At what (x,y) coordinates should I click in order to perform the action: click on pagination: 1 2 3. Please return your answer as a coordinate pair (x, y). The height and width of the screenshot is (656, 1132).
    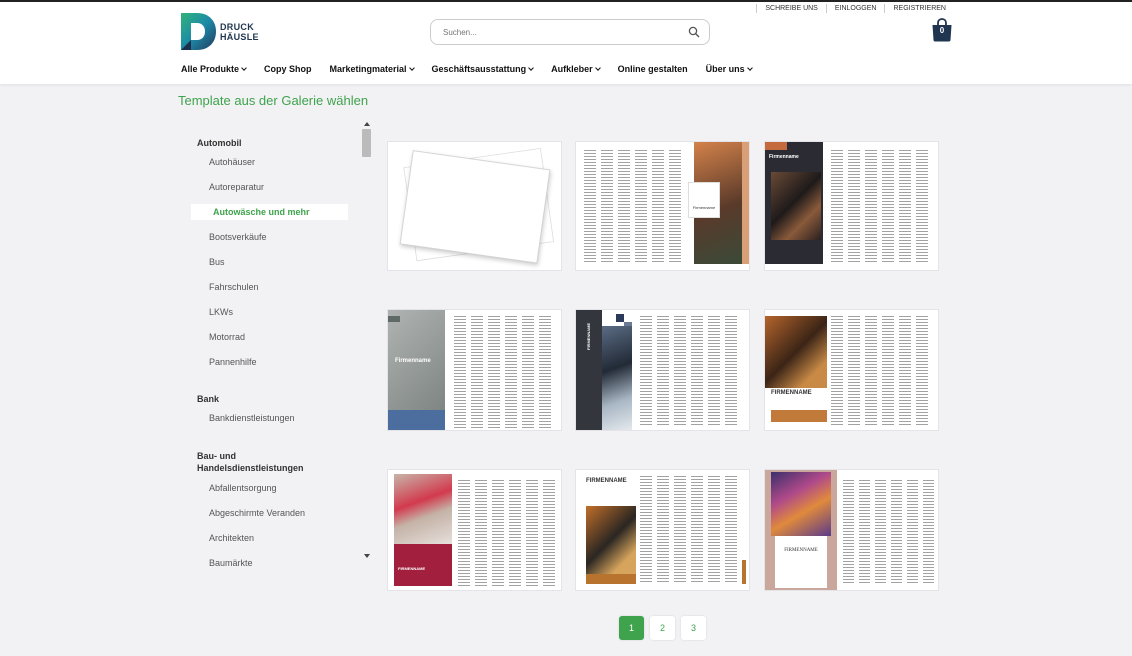
    Looking at the image, I should click on (665, 628).